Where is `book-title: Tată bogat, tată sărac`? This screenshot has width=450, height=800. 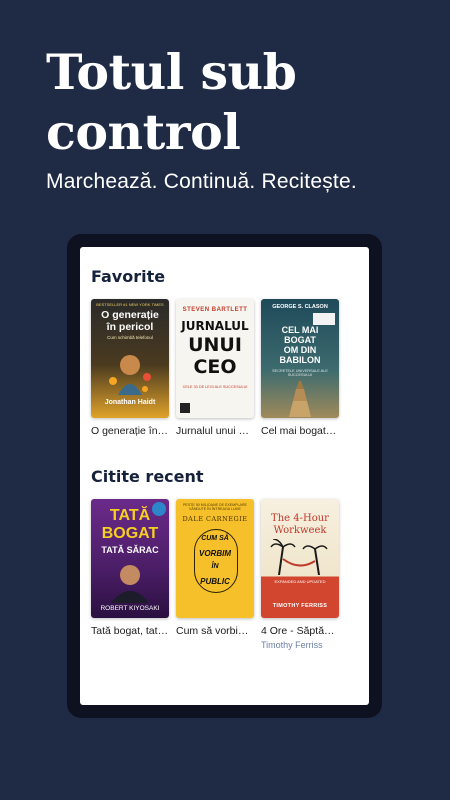
book-title: Tată bogat, tată sărac is located at coordinates (130, 631).